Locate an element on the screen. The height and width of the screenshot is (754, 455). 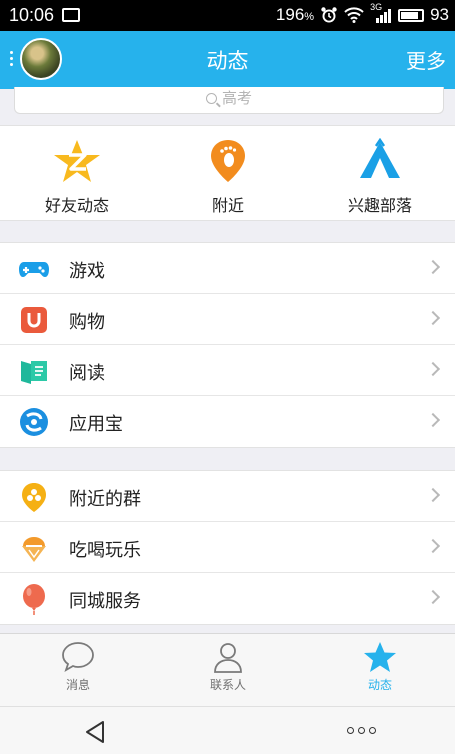
list-item-label: 应用宝 is located at coordinates (96, 424).